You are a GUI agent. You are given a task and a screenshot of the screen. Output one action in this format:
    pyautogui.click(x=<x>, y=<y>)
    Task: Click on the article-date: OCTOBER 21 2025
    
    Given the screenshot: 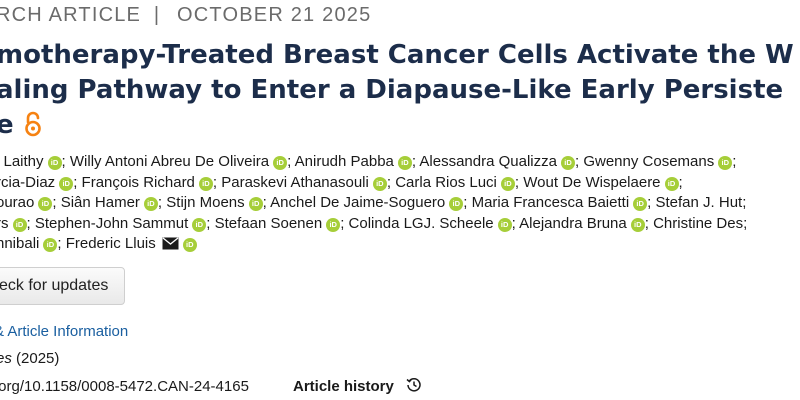 What is the action you would take?
    pyautogui.click(x=274, y=15)
    